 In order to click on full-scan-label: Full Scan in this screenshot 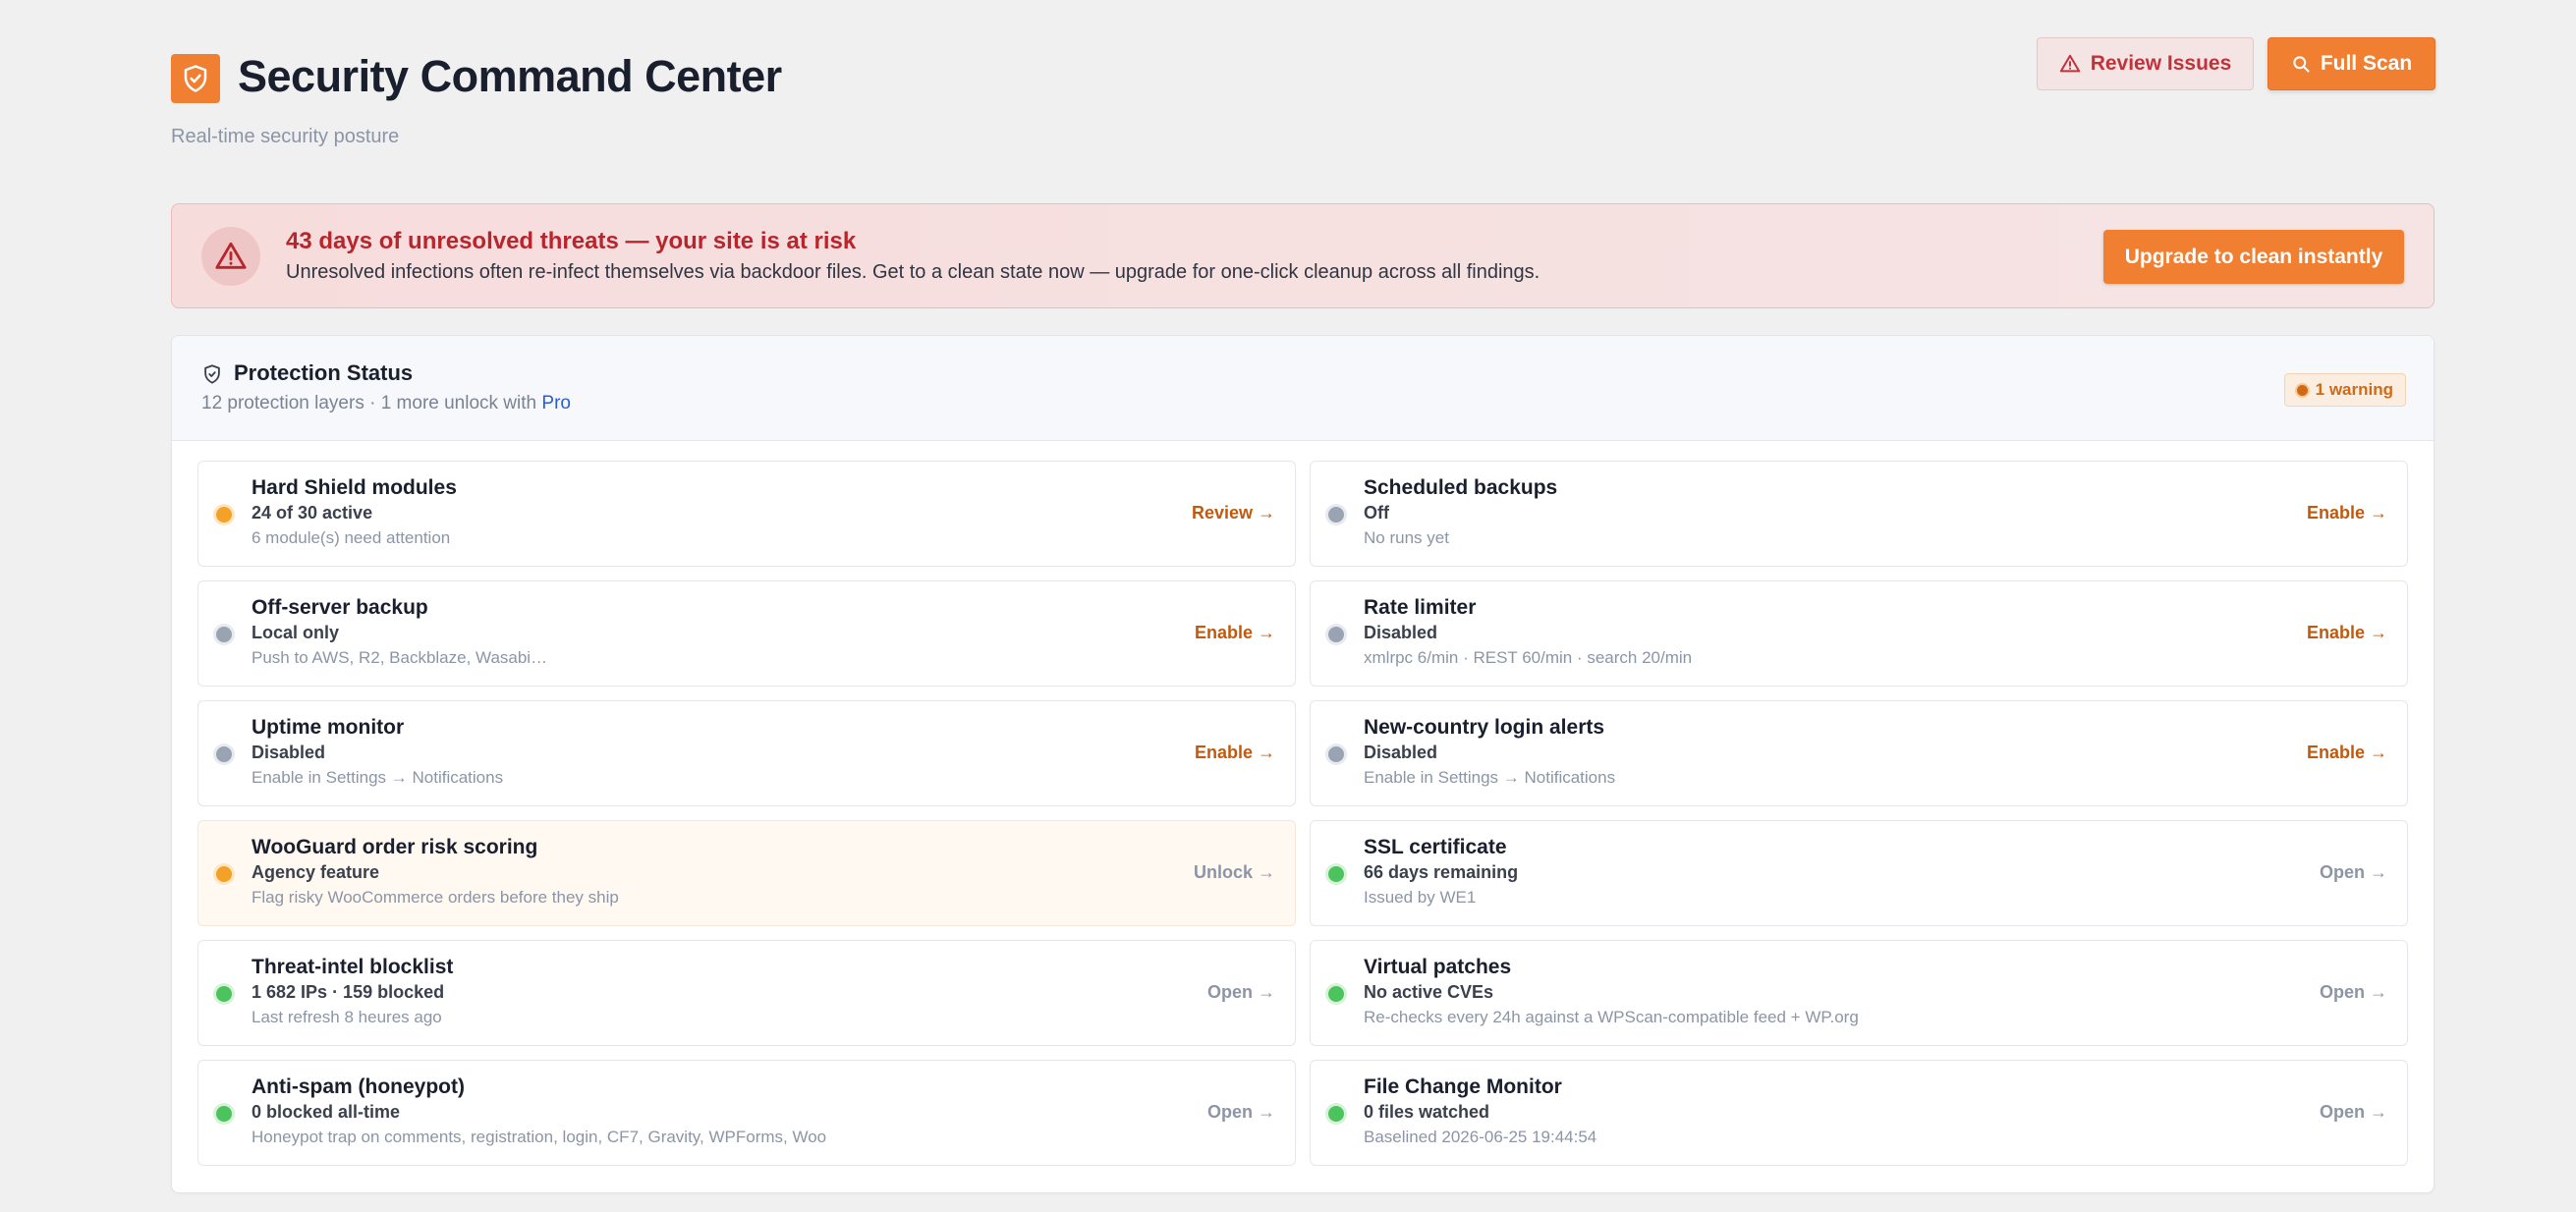, I will do `click(2366, 63)`.